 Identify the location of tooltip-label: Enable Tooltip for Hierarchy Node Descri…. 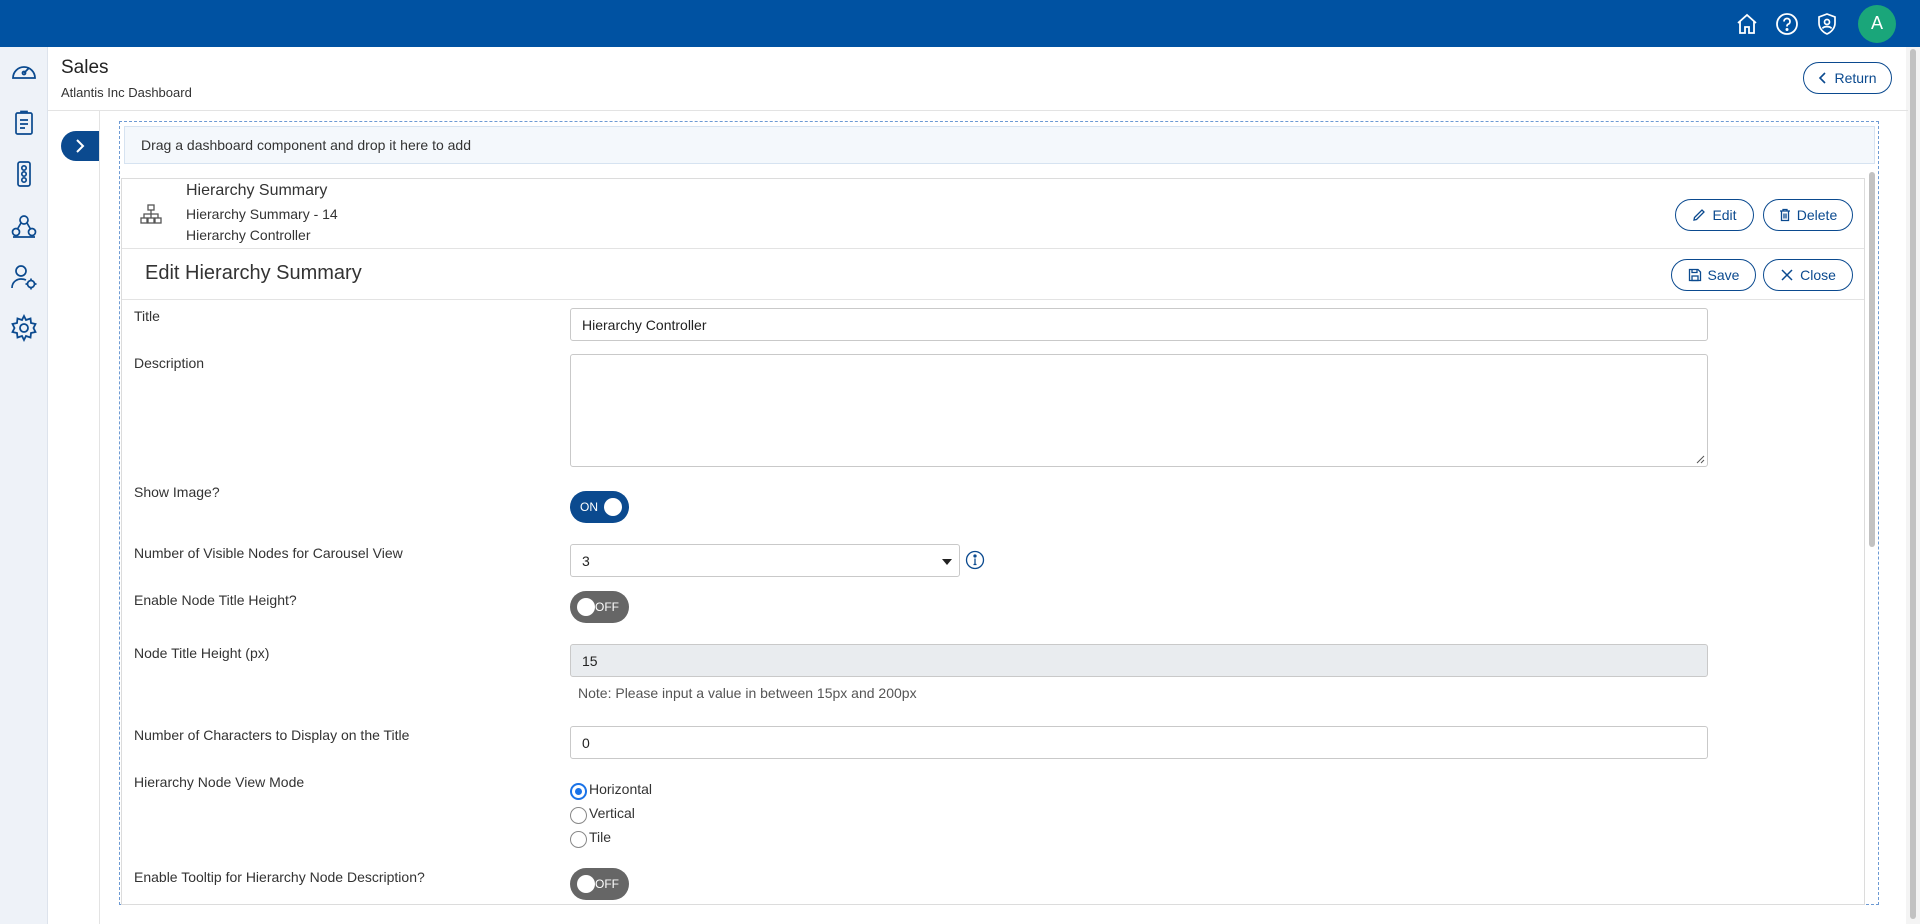
(279, 877).